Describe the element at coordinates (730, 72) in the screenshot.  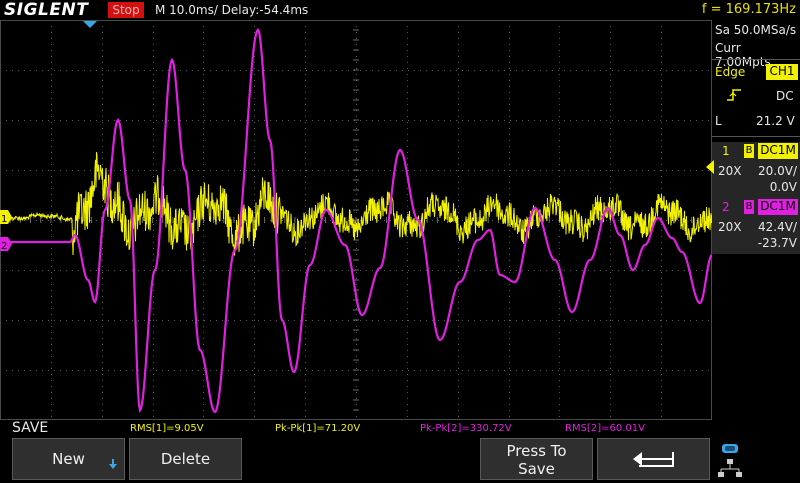
I see `trigger-type: Edge` at that location.